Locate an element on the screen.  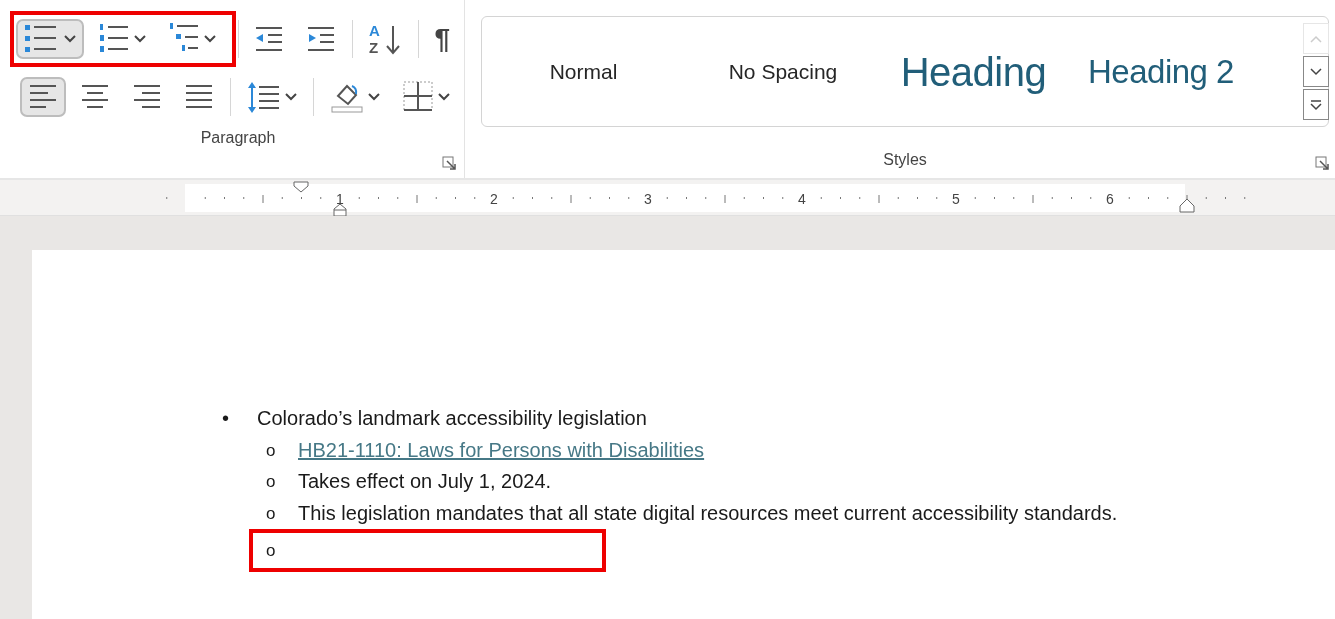
more-styles-button is located at coordinates (1316, 104).